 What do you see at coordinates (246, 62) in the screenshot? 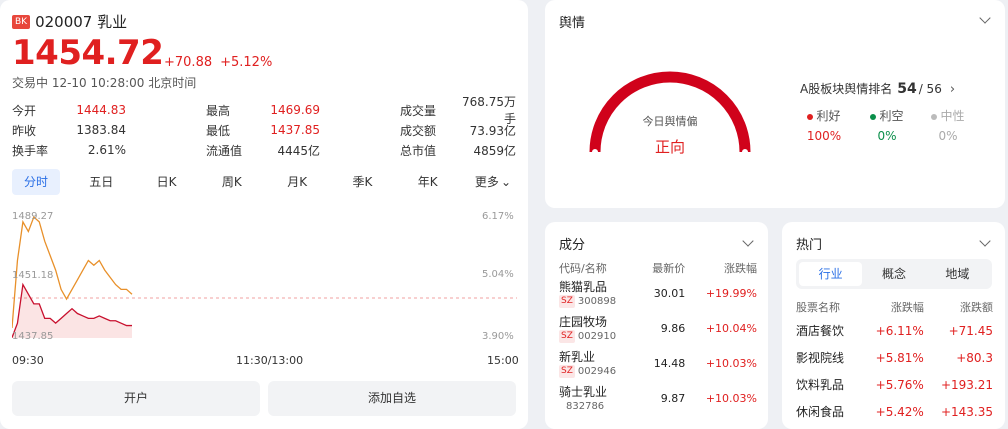
I see `change-percent: +5.12%` at bounding box center [246, 62].